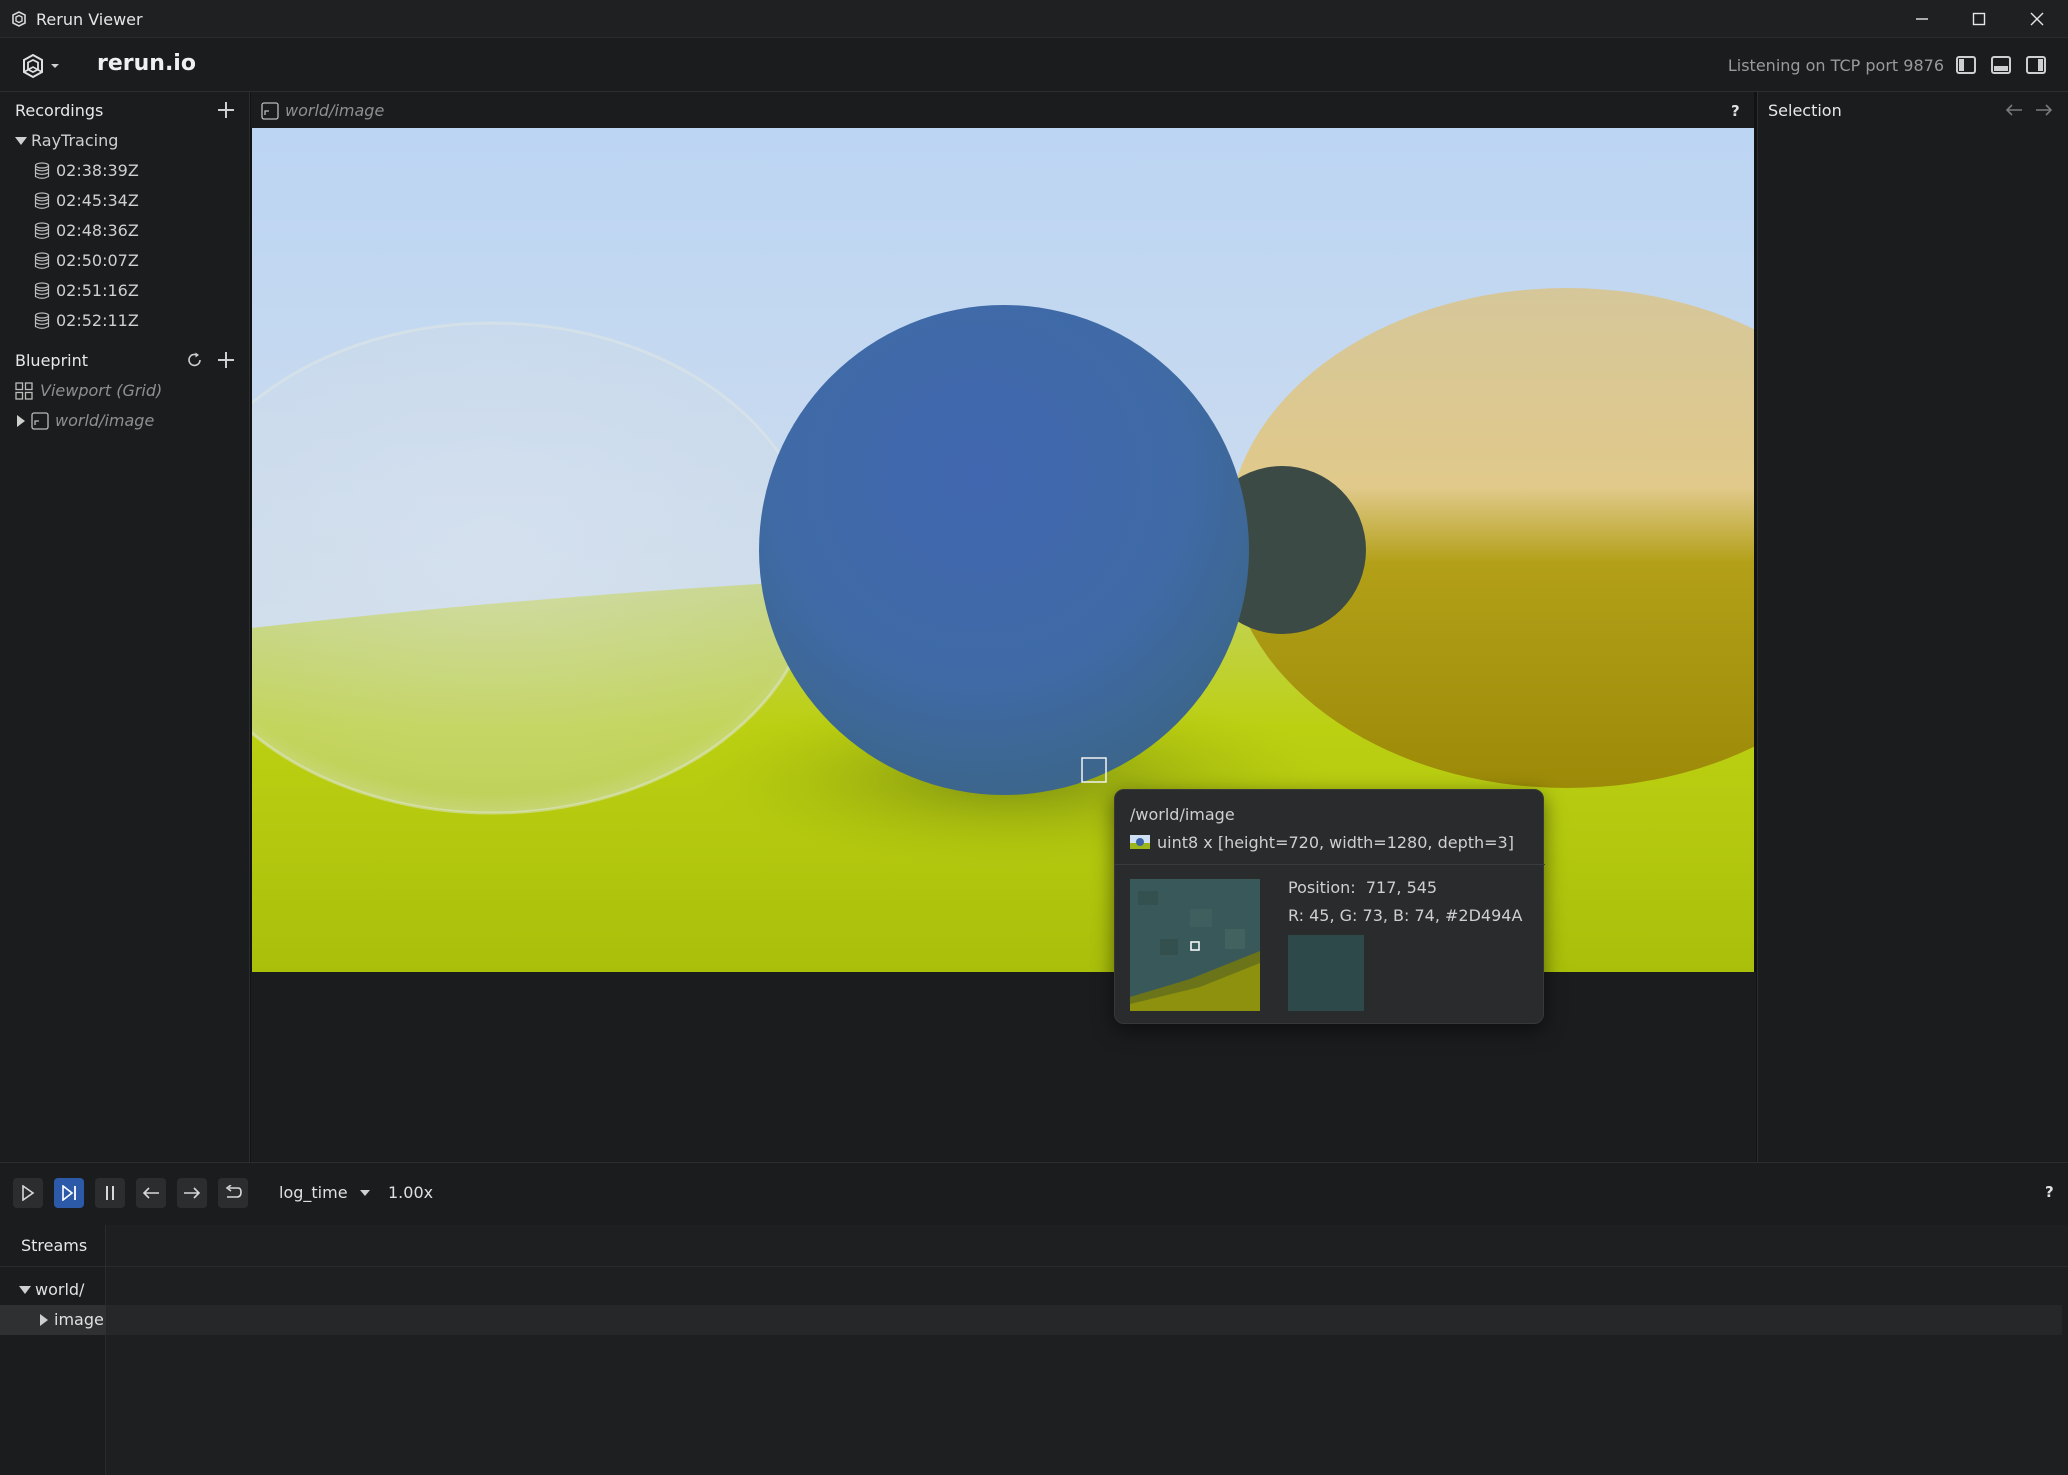  What do you see at coordinates (1405, 915) in the screenshot?
I see `tooltip-rgb-value: R: 45, G: 73, B: 74, #2D494A` at bounding box center [1405, 915].